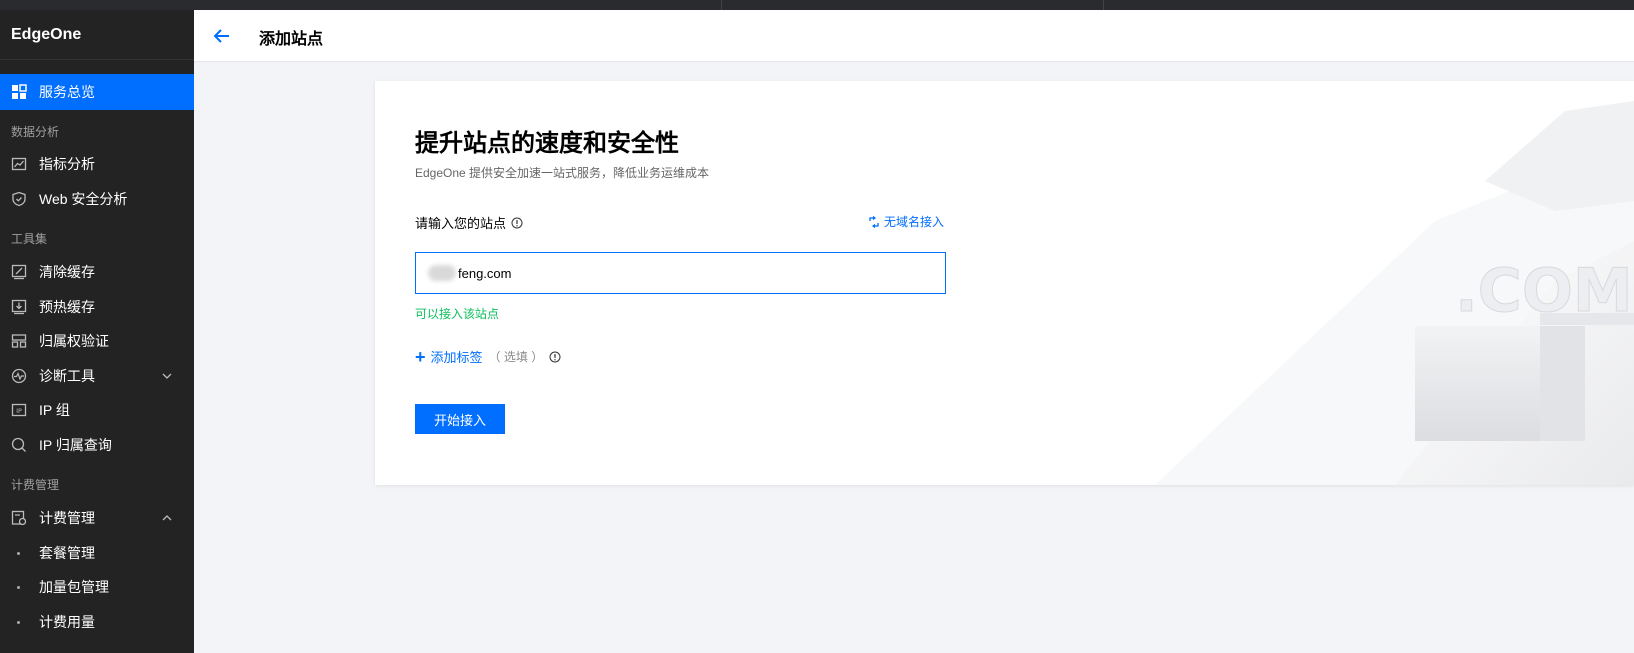  What do you see at coordinates (817, 5) in the screenshot?
I see `top-bar` at bounding box center [817, 5].